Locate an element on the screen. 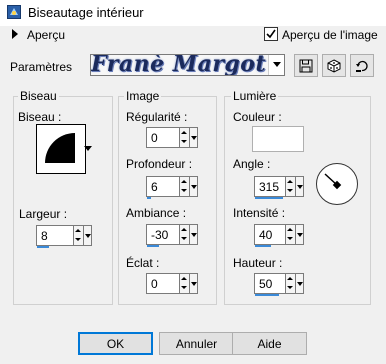  width-value: 8 is located at coordinates (44, 236).